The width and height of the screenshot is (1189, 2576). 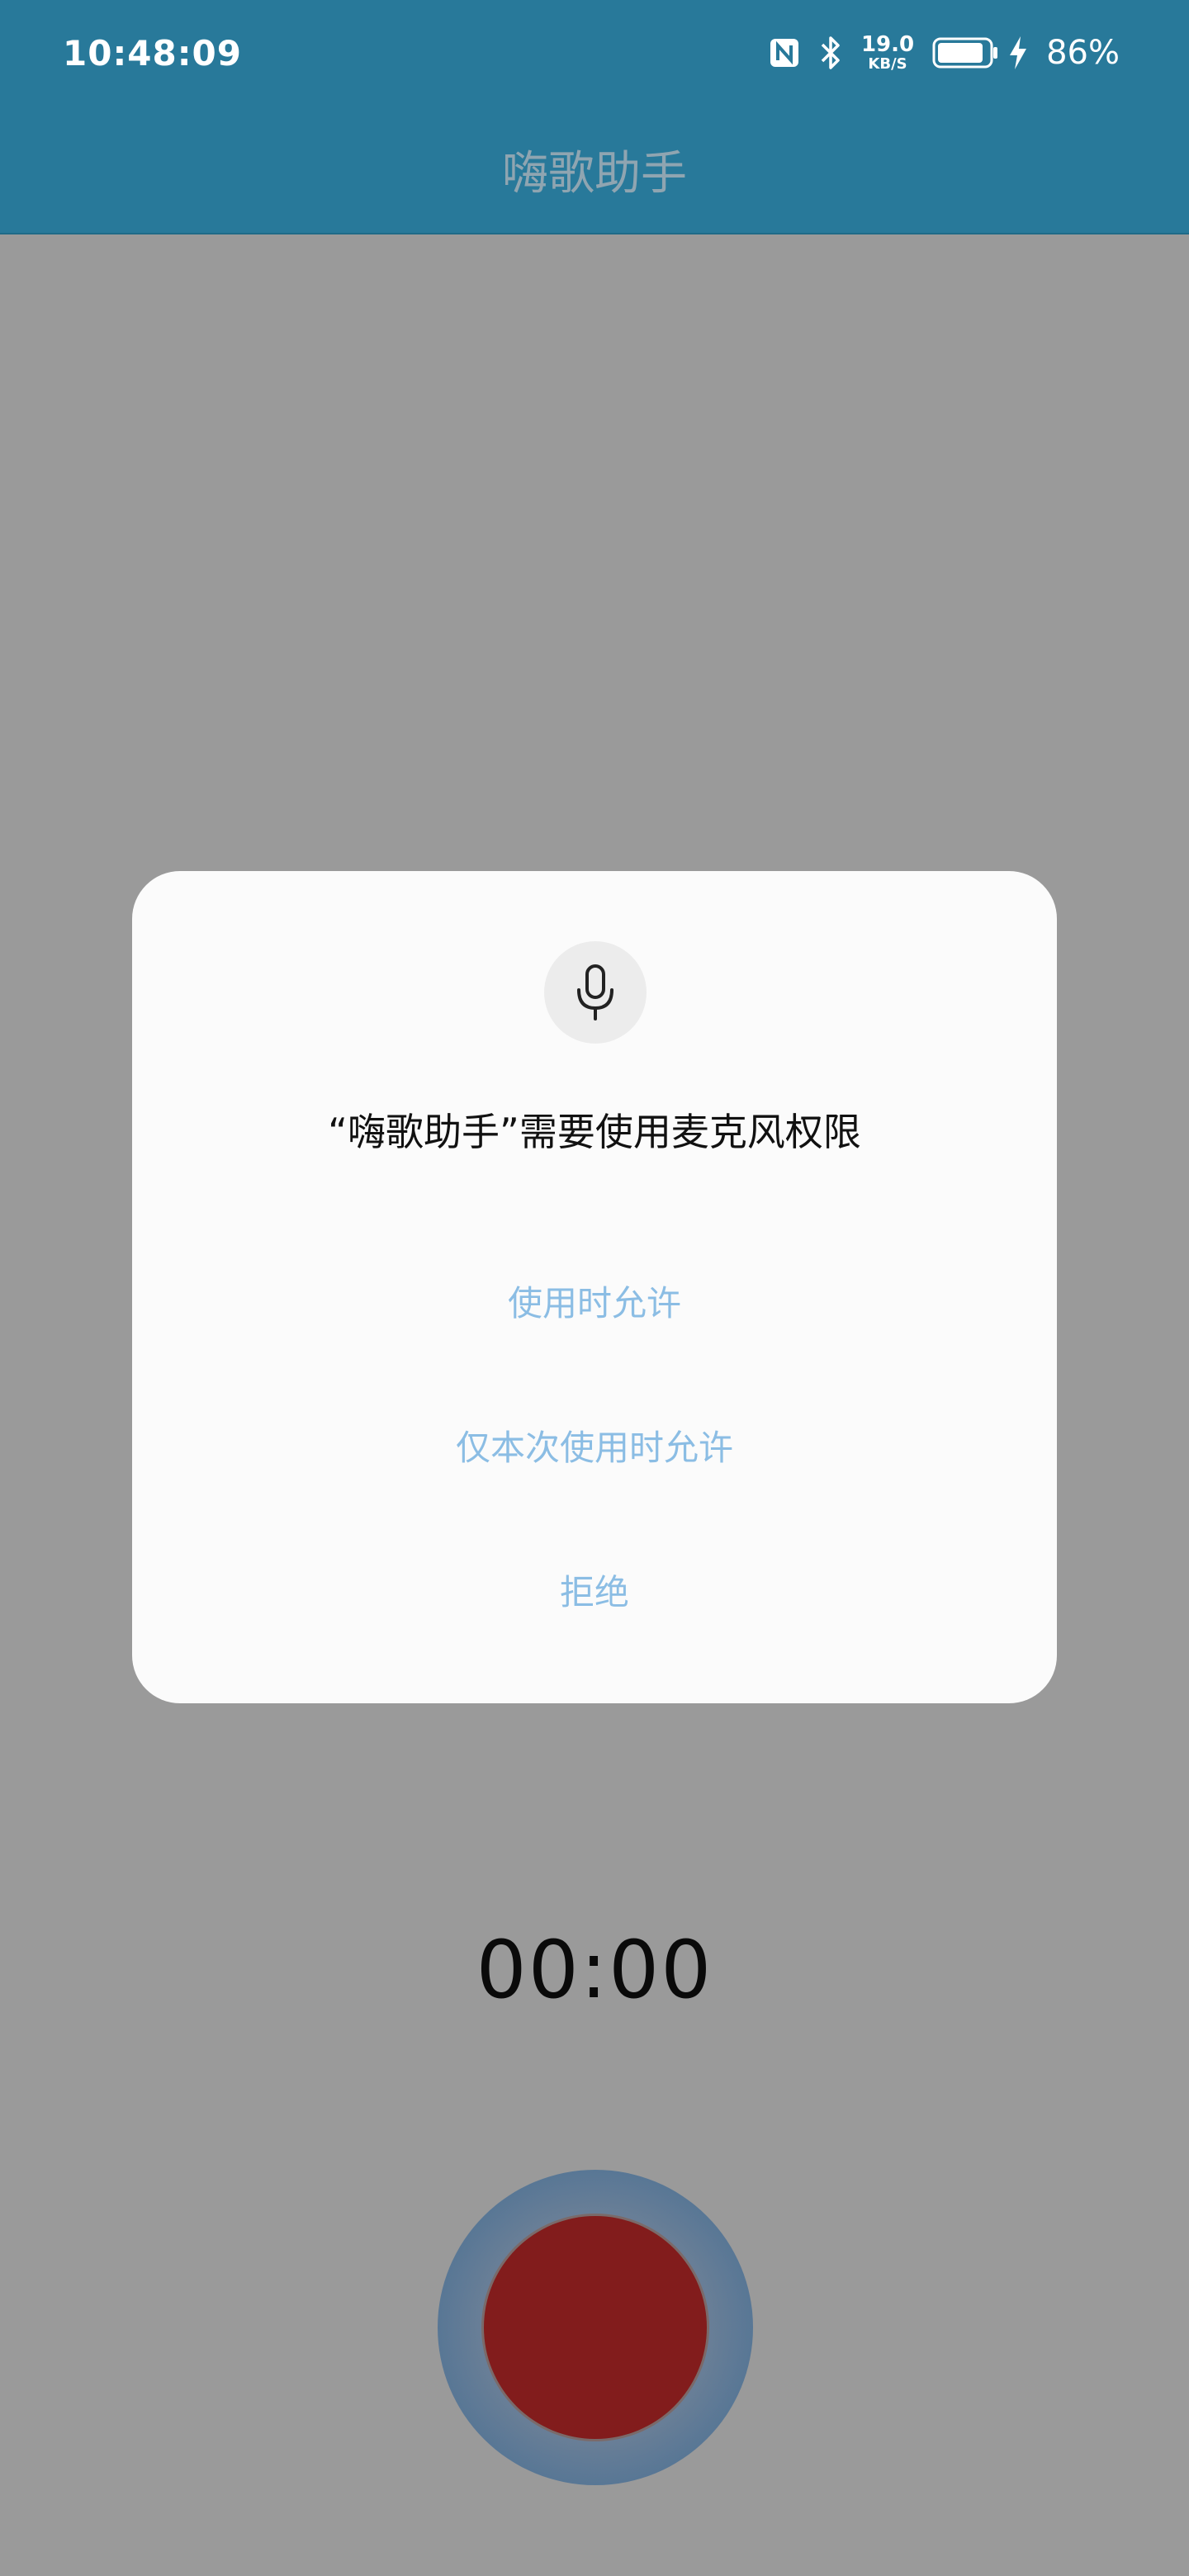 I want to click on record-button, so click(x=595, y=2327).